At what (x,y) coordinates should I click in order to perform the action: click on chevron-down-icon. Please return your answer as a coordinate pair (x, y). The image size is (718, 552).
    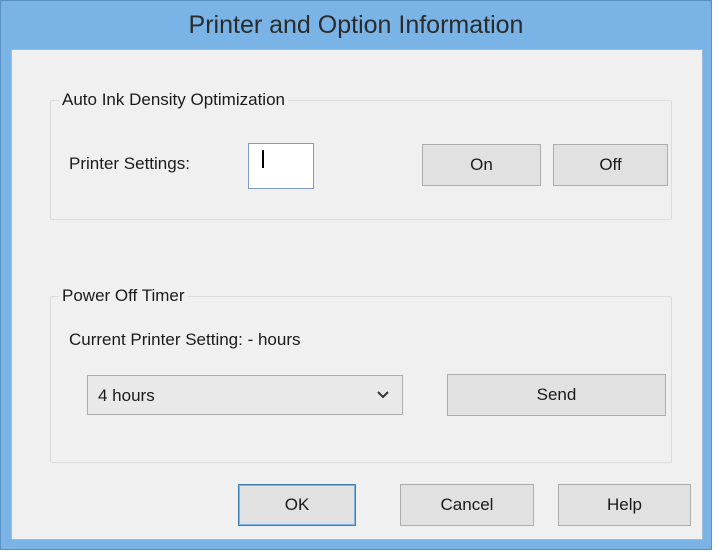
    Looking at the image, I should click on (383, 395).